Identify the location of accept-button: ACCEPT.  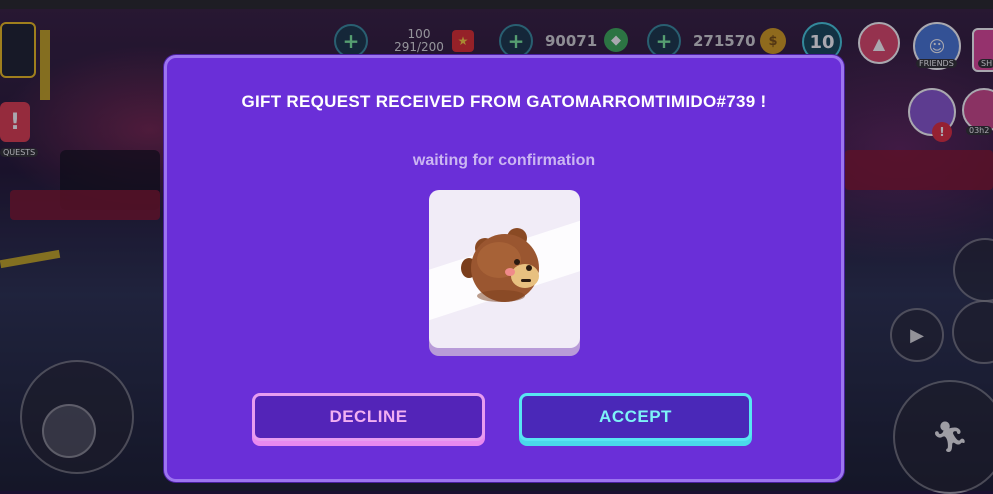
(635, 417).